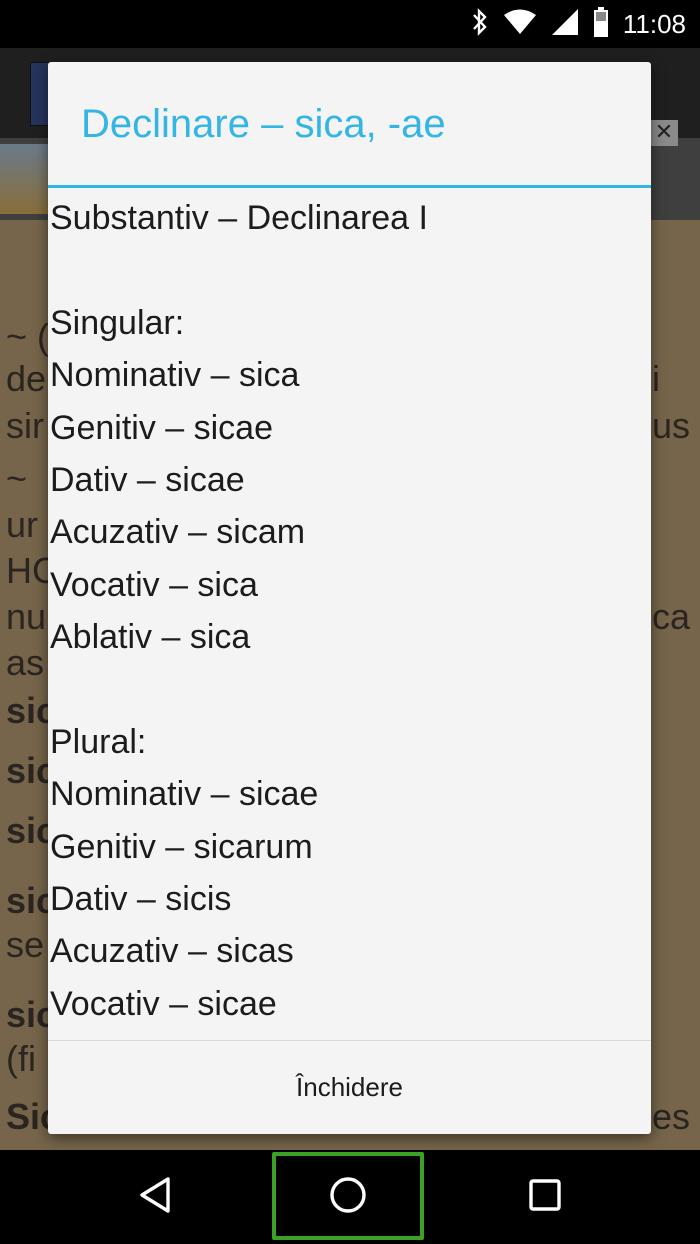 The width and height of the screenshot is (700, 1244). What do you see at coordinates (25, 944) in the screenshot?
I see `background-text: se` at bounding box center [25, 944].